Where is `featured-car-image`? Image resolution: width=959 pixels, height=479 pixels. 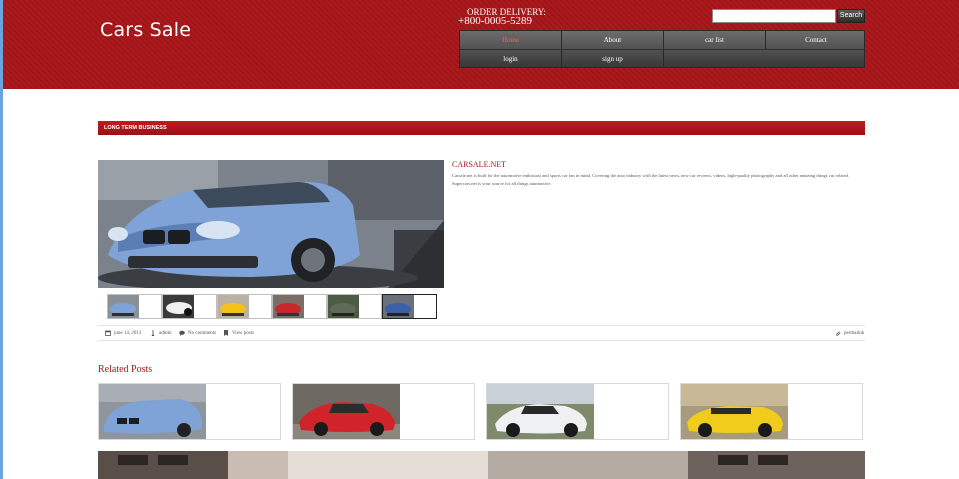 featured-car-image is located at coordinates (271, 224).